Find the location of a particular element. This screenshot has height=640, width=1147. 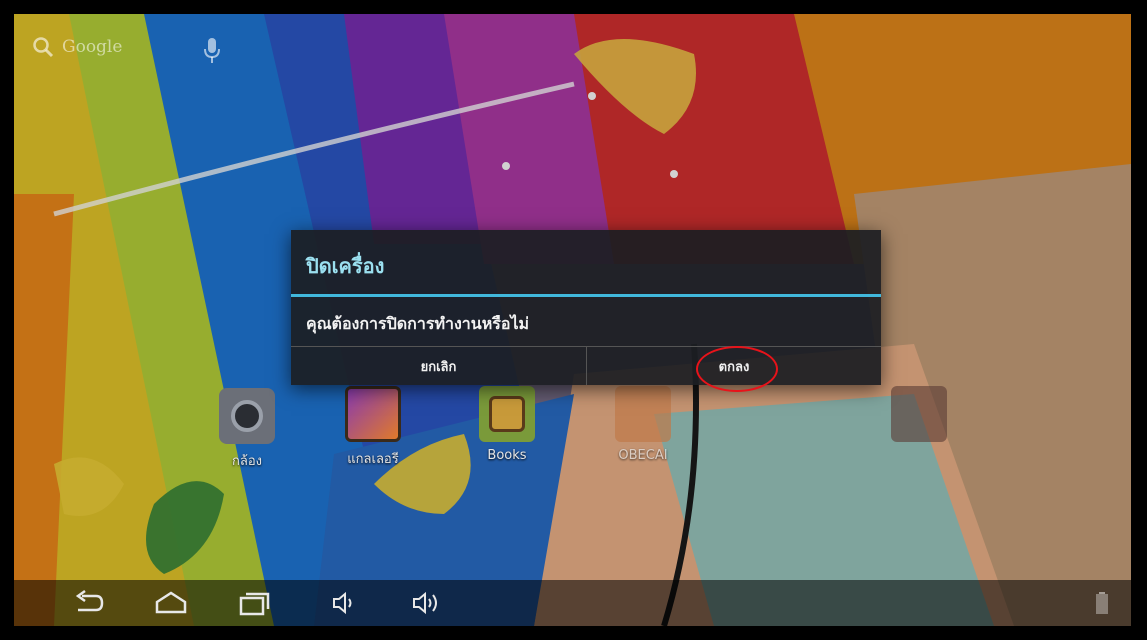

highlight-circle is located at coordinates (737, 369).